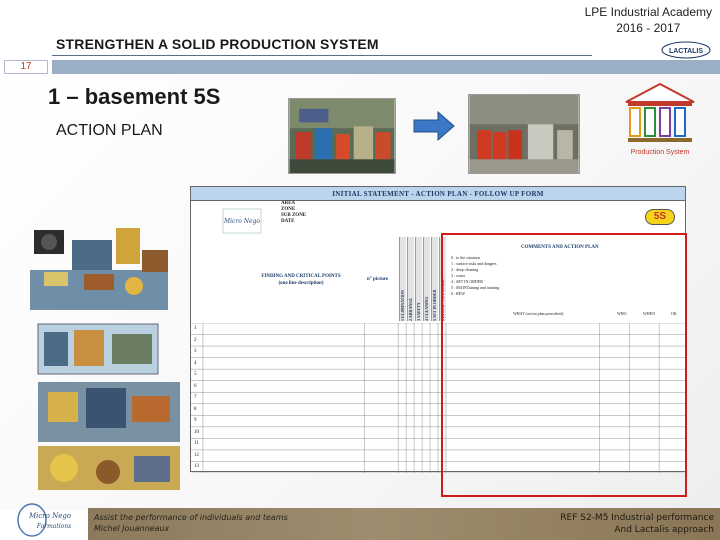  What do you see at coordinates (196, 455) in the screenshot?
I see `row-number: 12` at bounding box center [196, 455].